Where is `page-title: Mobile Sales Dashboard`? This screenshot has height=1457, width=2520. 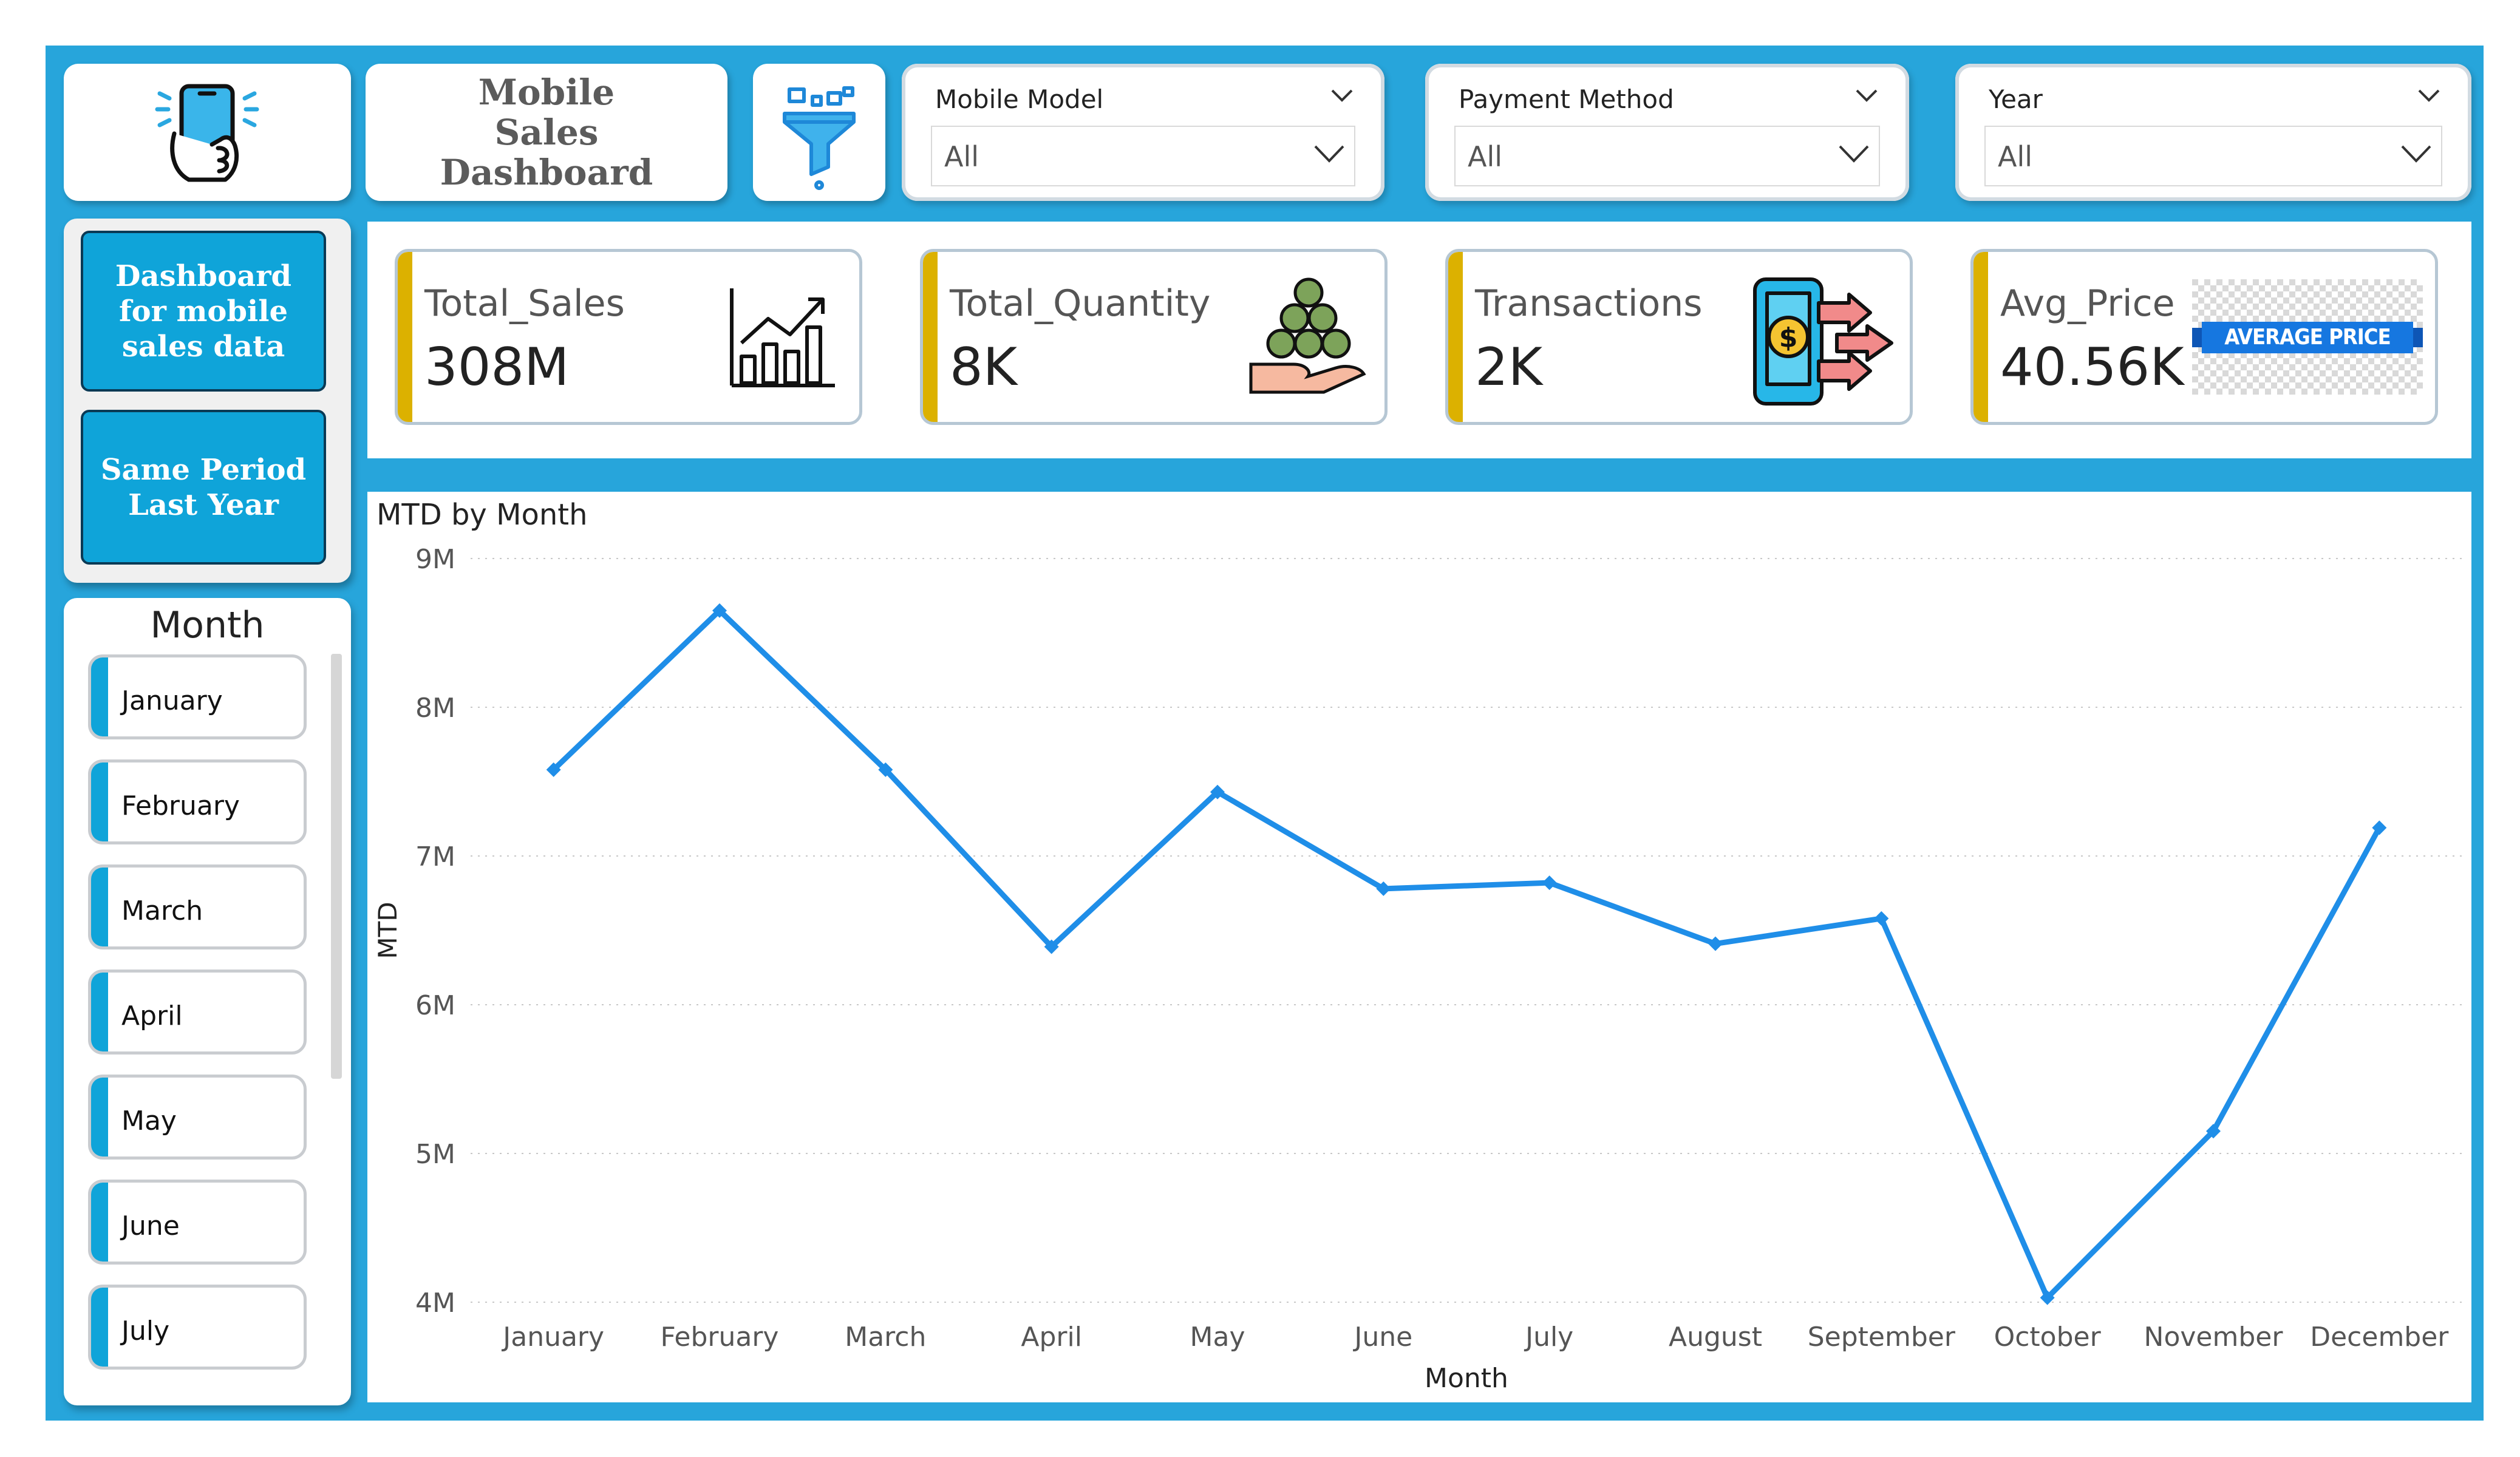 page-title: Mobile Sales Dashboard is located at coordinates (546, 132).